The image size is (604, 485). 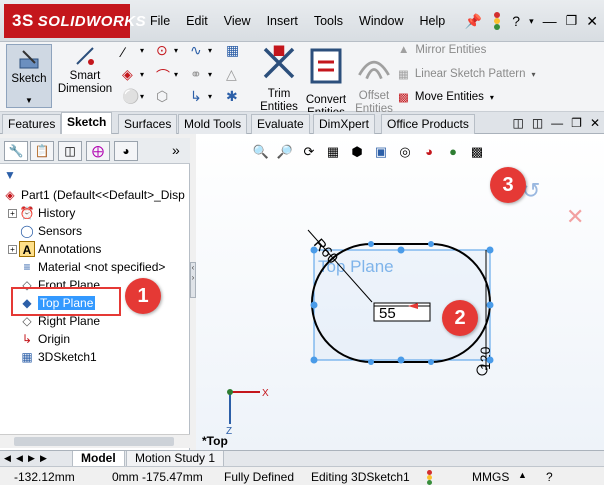 What do you see at coordinates (126, 151) in the screenshot?
I see `display-manager-tab-icon: ◕` at bounding box center [126, 151].